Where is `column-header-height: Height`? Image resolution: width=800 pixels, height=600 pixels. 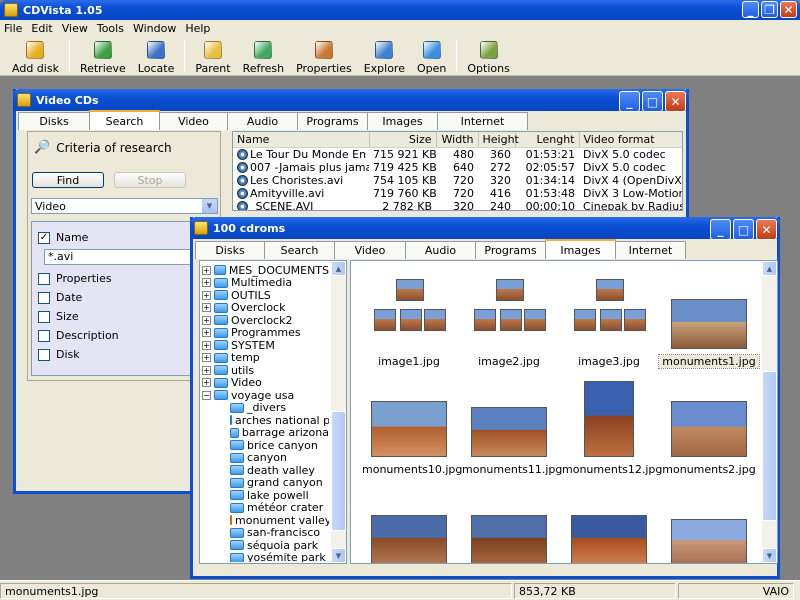
column-header-height: Height is located at coordinates (498, 140).